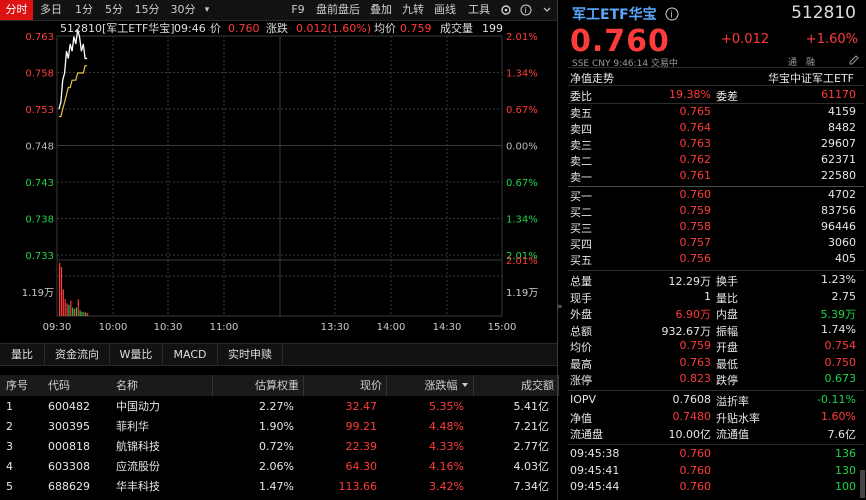  Describe the element at coordinates (840, 345) in the screenshot. I see `stat-value: 0.754` at that location.